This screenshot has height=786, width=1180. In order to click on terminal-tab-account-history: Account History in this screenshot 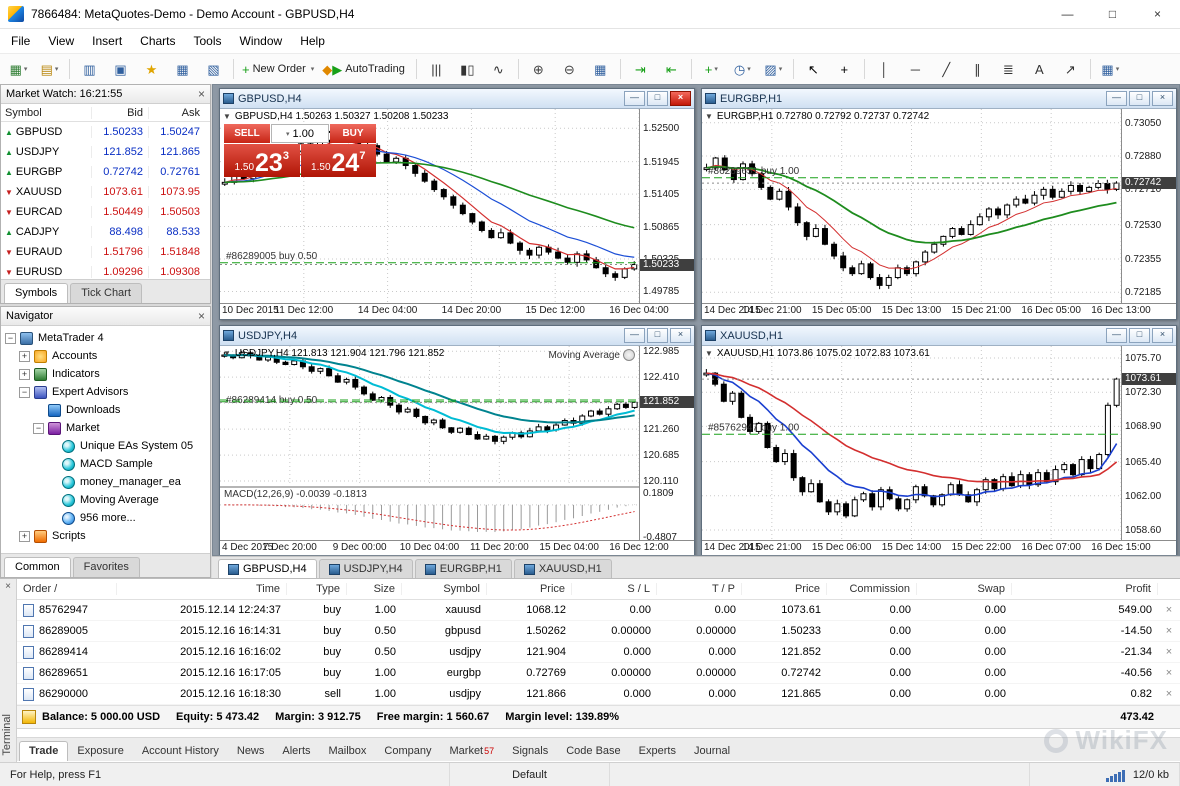, I will do `click(180, 751)`.